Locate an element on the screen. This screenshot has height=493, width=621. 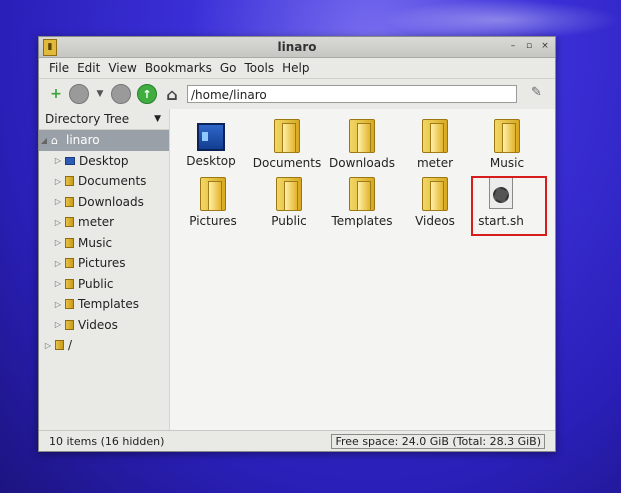
file-item-music: Music is located at coordinates (507, 144).